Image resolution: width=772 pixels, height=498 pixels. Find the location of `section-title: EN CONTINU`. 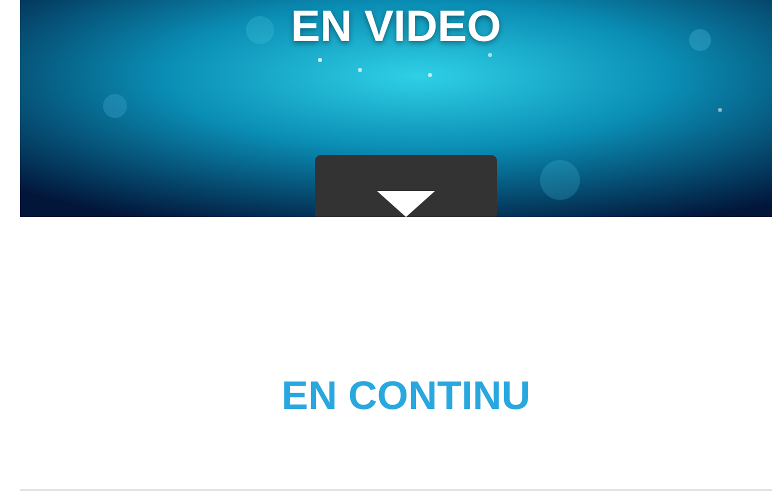

section-title: EN CONTINU is located at coordinates (406, 396).